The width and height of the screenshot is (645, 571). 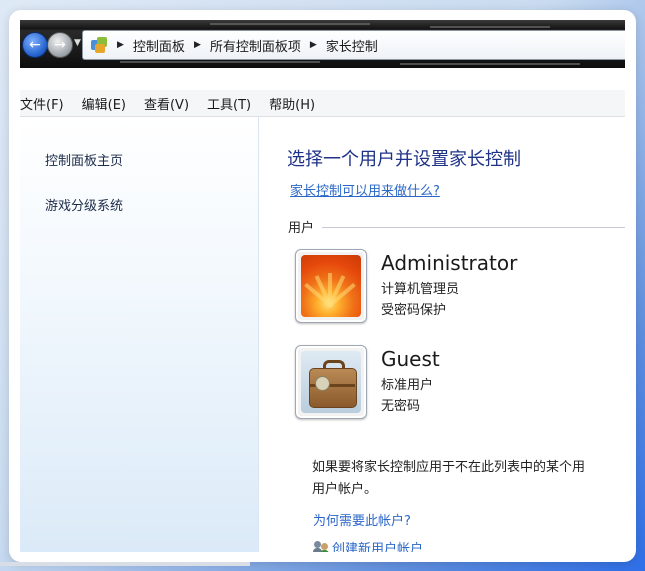 I want to click on help-link: 家长控制可以用来做什么?, so click(x=365, y=189).